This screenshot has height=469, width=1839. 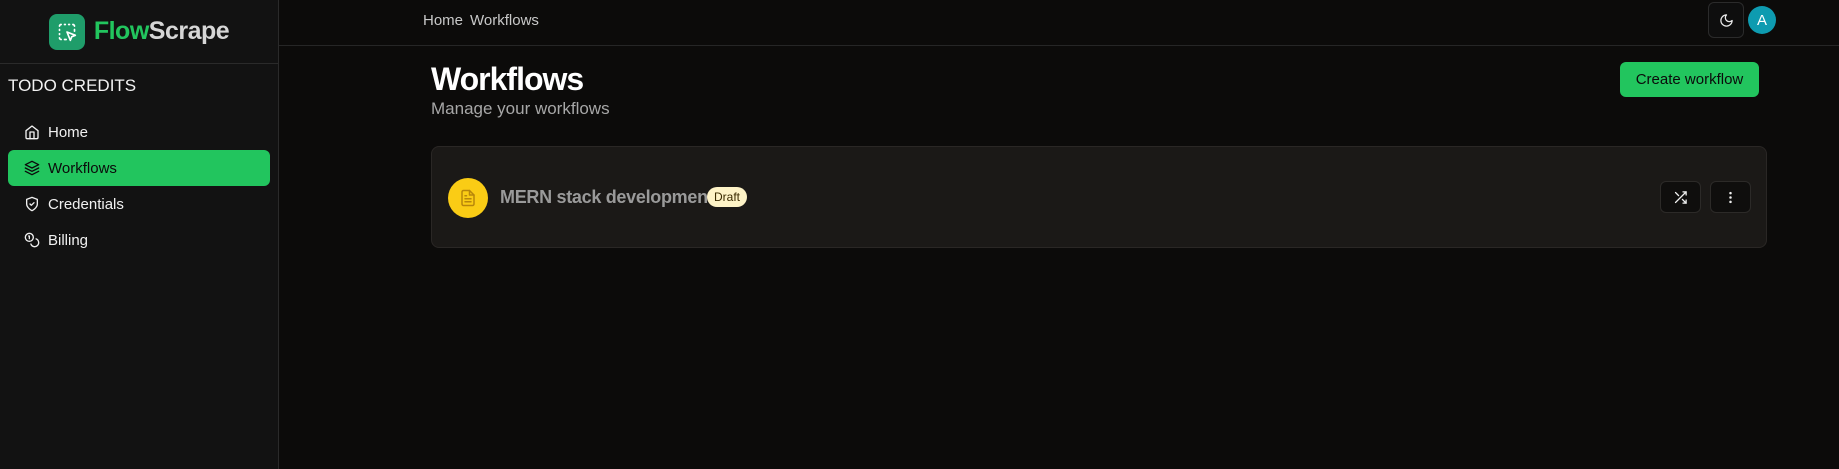 What do you see at coordinates (32, 132) in the screenshot?
I see `home-icon` at bounding box center [32, 132].